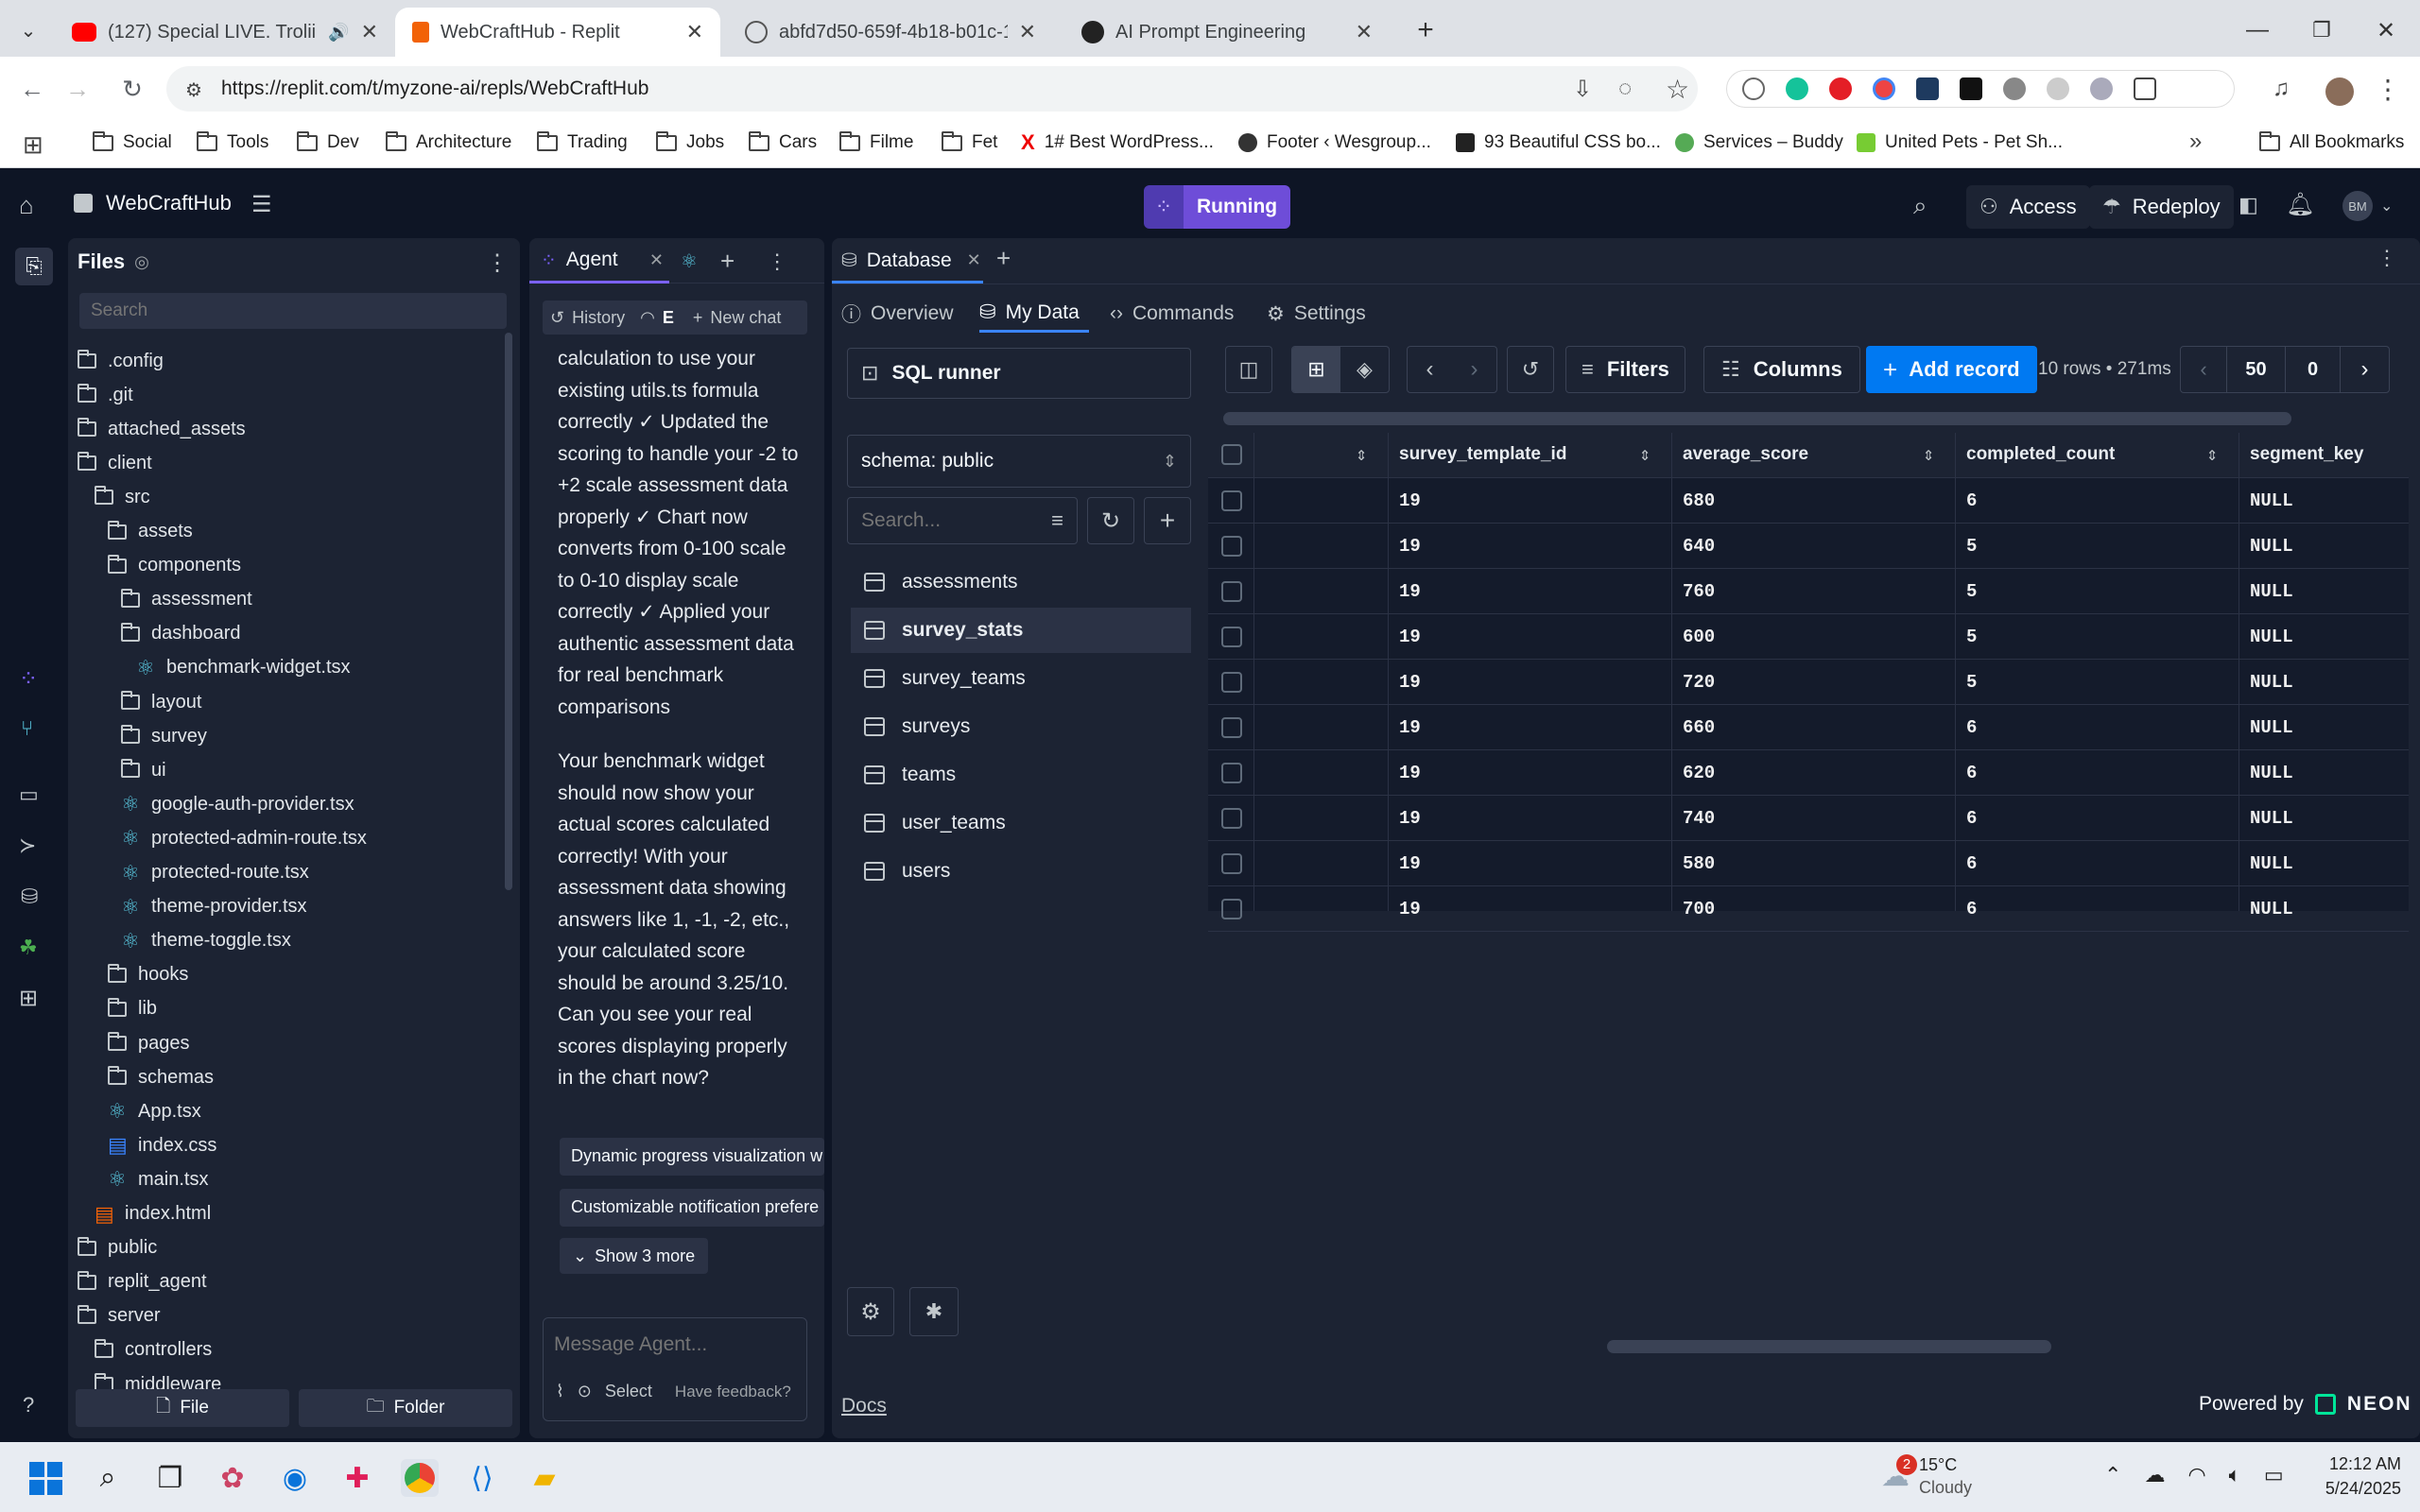  What do you see at coordinates (2235, 1475) in the screenshot?
I see `volume-icon: 🔈︎` at bounding box center [2235, 1475].